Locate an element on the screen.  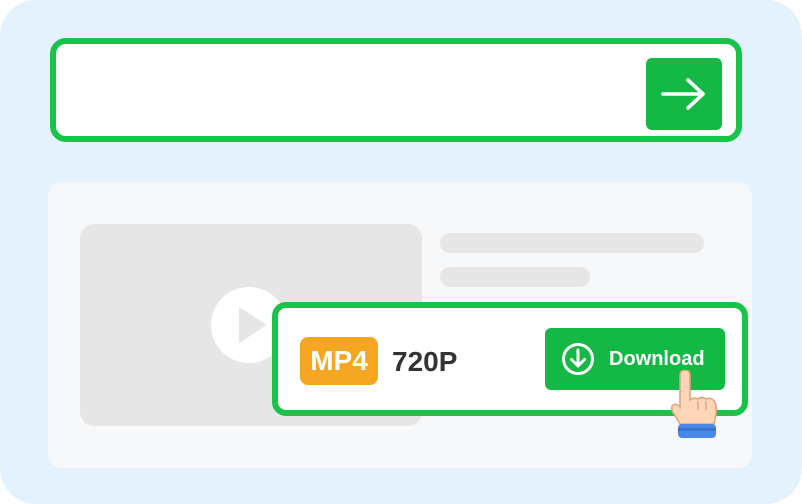
subtitle-placeholder is located at coordinates (515, 277).